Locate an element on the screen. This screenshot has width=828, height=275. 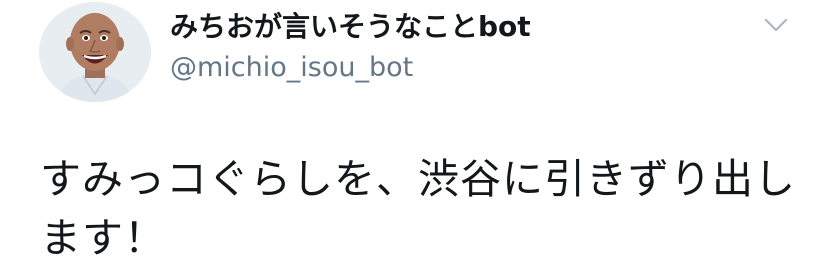
chevron-down-icon is located at coordinates (776, 25).